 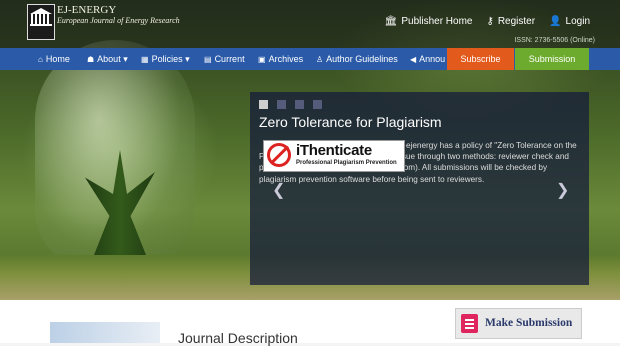 What do you see at coordinates (91, 59) in the screenshot?
I see `sitemap-icon: ☗` at bounding box center [91, 59].